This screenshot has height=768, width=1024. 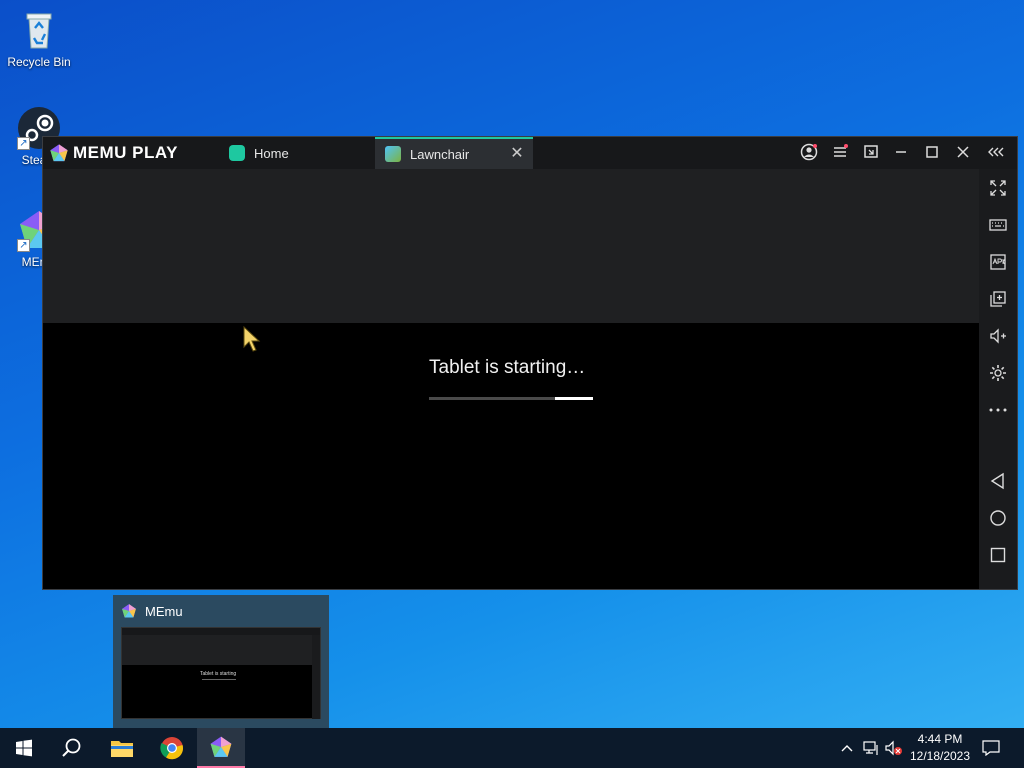 What do you see at coordinates (252, 338) in the screenshot?
I see `mouse-cursor-icon` at bounding box center [252, 338].